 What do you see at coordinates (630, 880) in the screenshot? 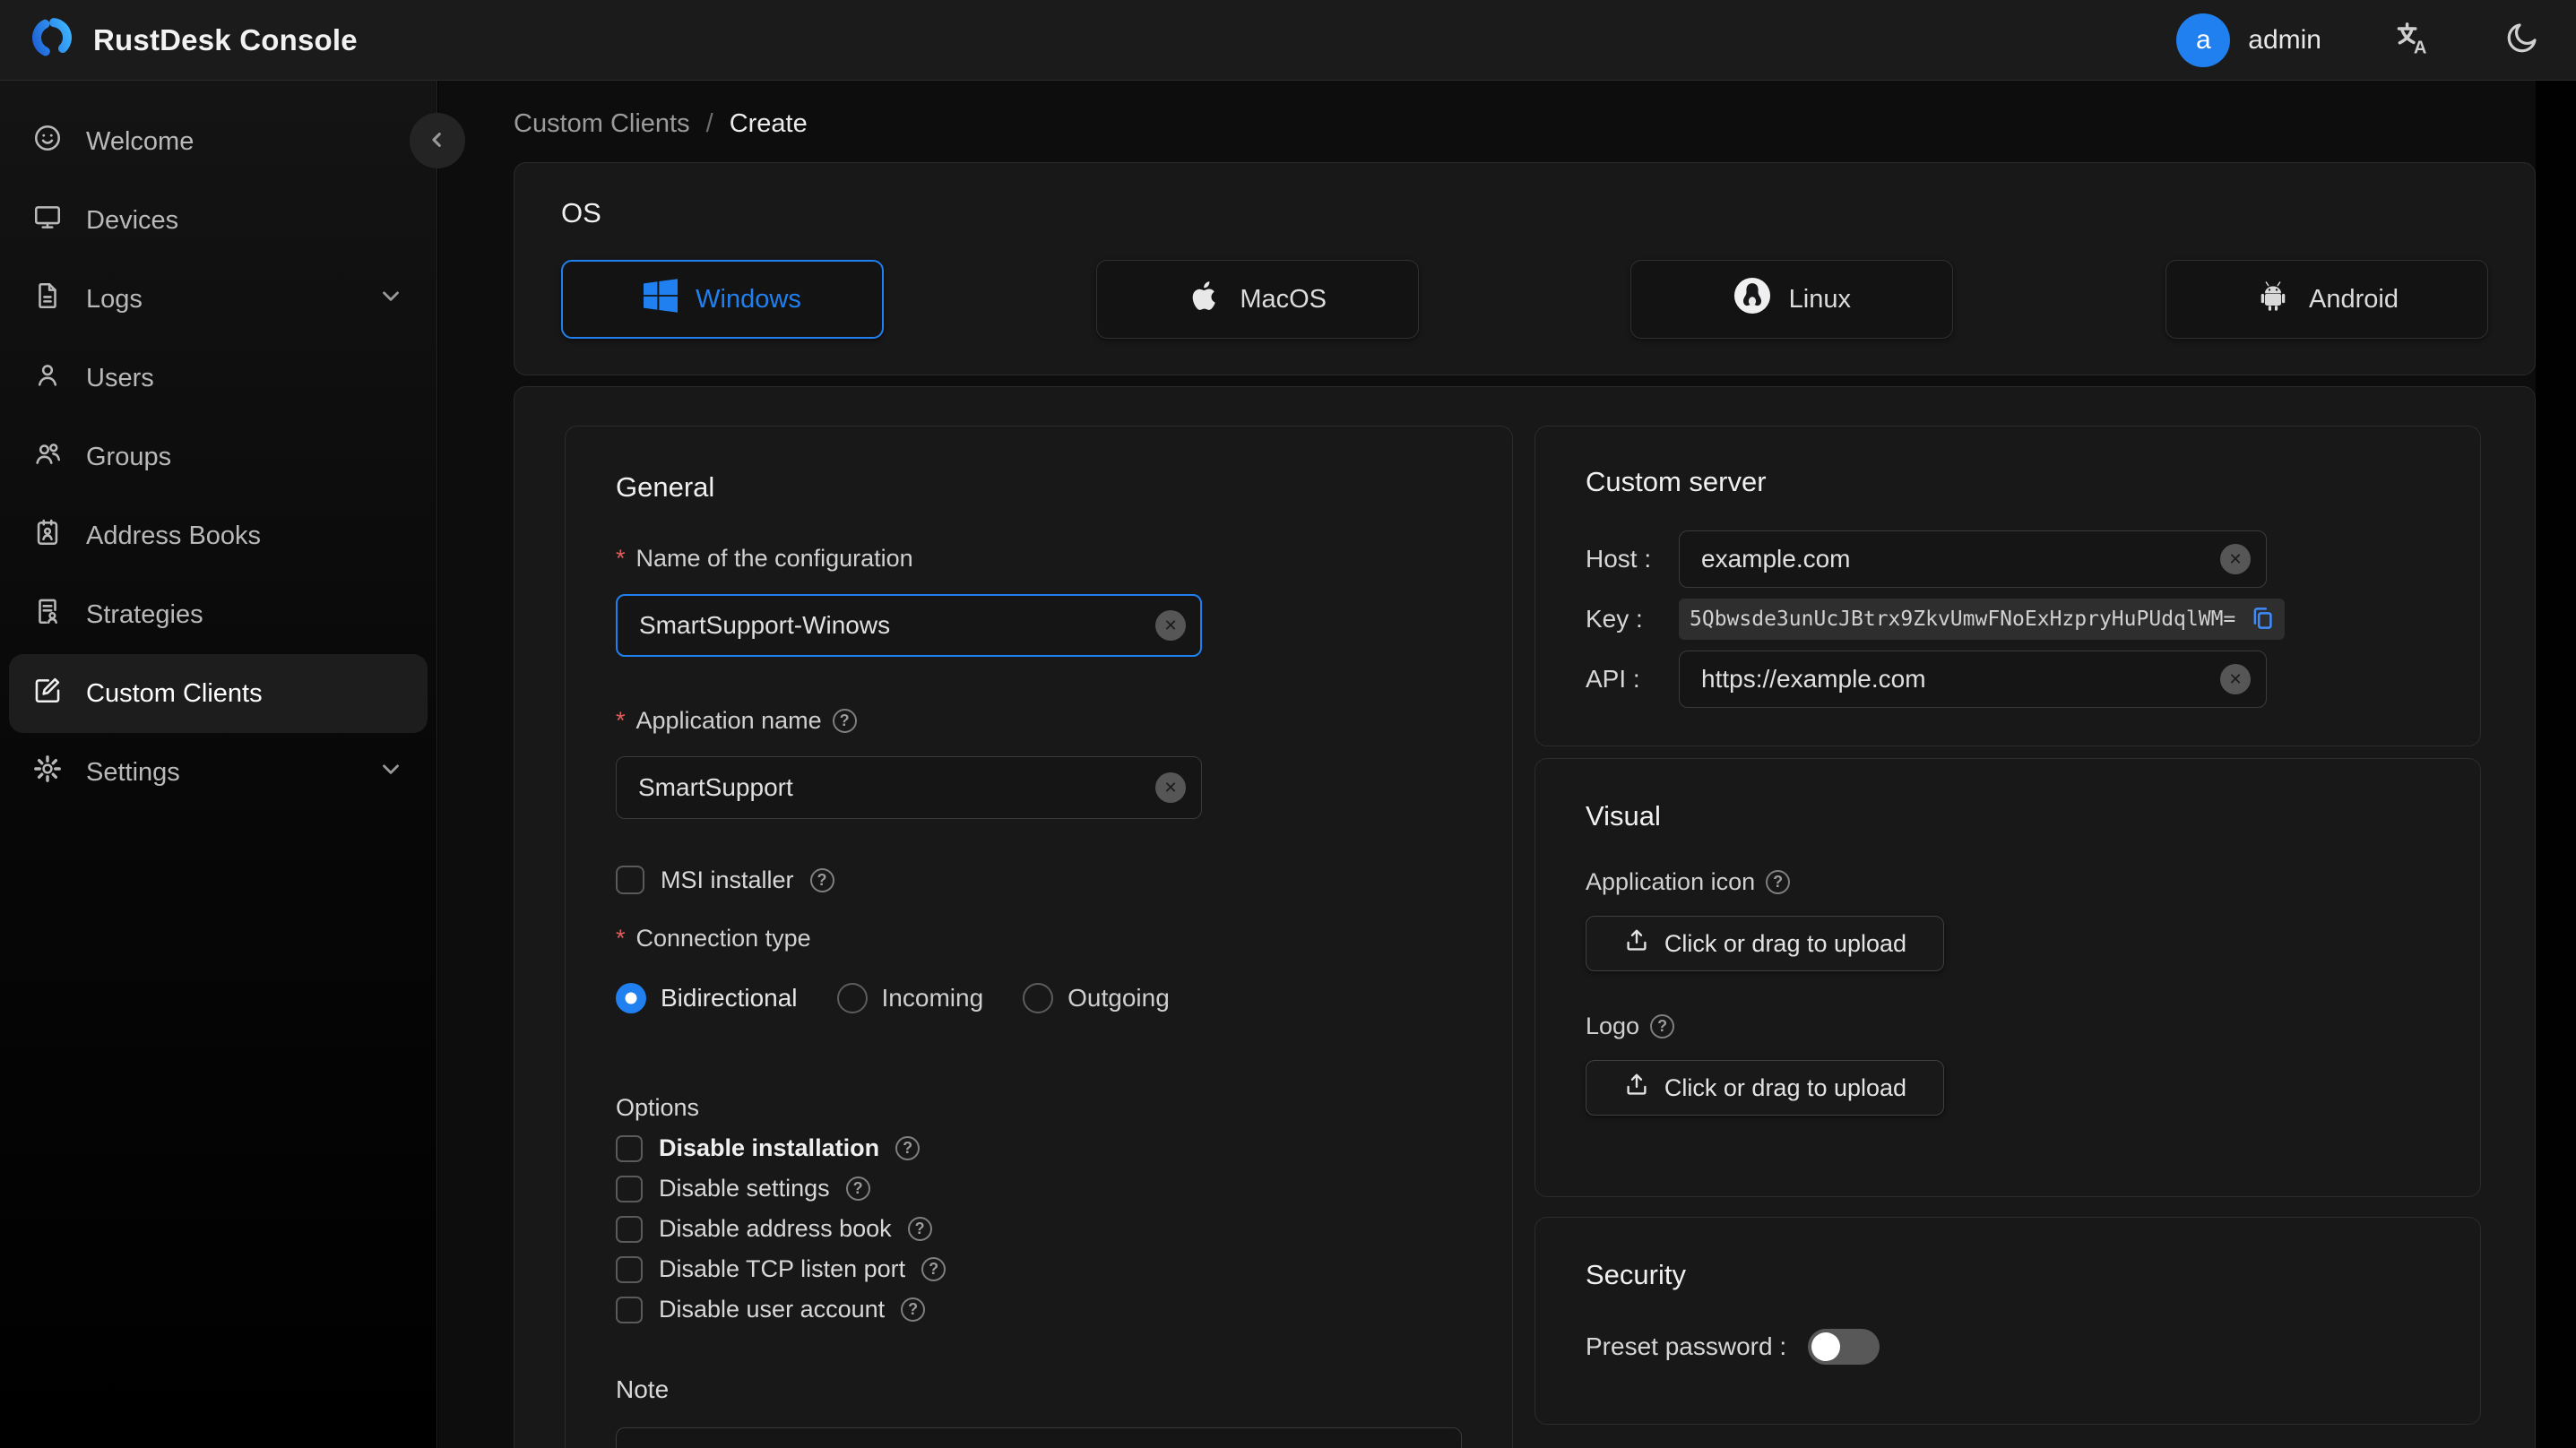
I see `msi-installer-checkbox` at bounding box center [630, 880].